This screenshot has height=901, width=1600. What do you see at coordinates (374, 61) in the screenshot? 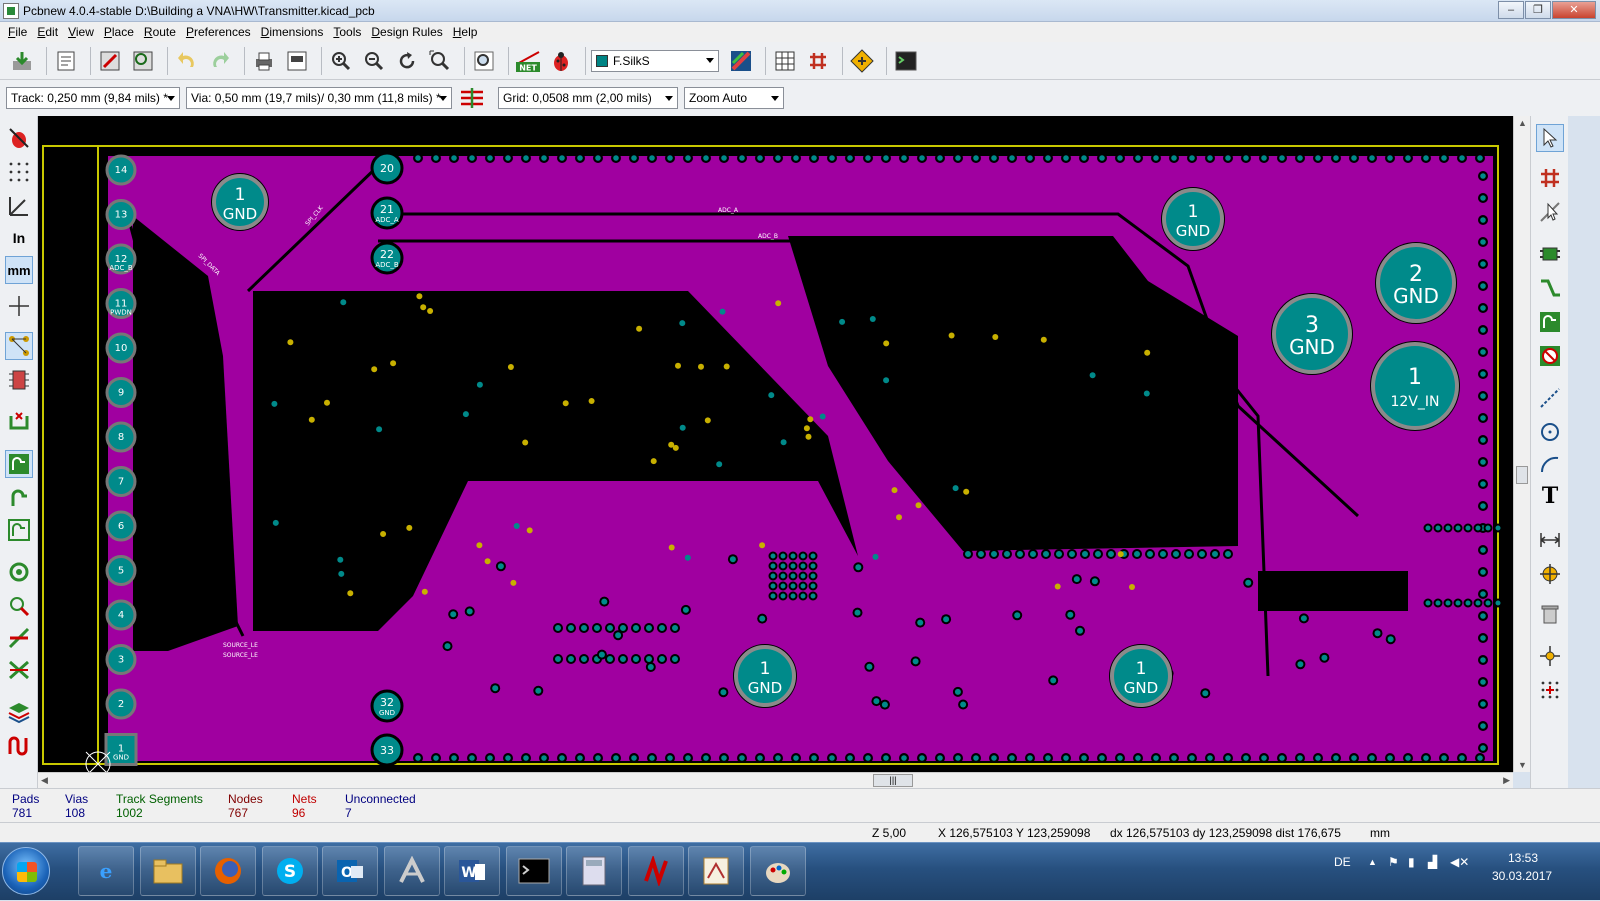
I see `zoom-out-icon` at bounding box center [374, 61].